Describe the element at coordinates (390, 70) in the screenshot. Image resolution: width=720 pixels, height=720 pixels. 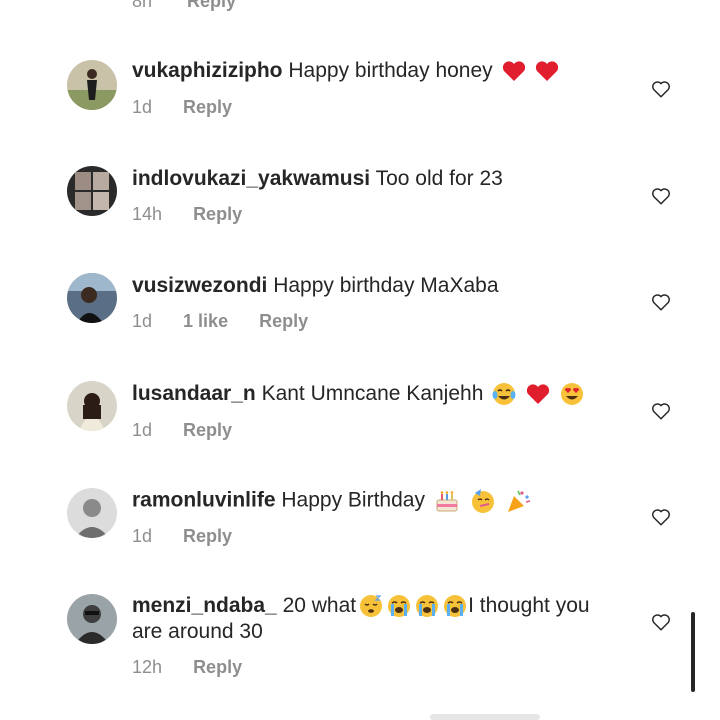
I see `comment-body: Happy birthday honey` at that location.